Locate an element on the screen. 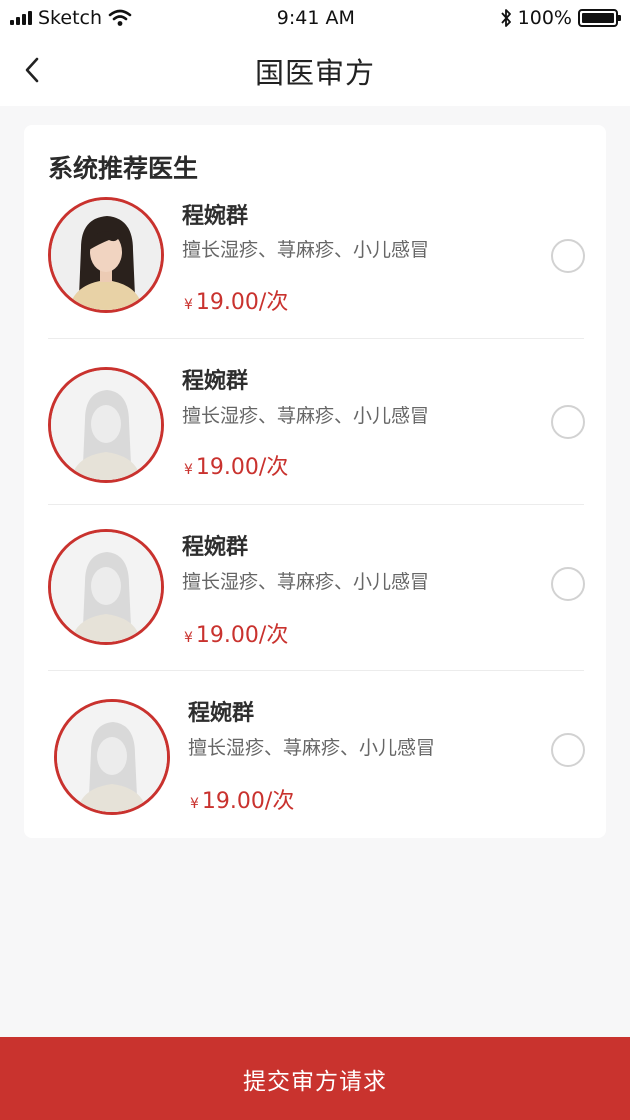  bluetooth-icon is located at coordinates (505, 18).